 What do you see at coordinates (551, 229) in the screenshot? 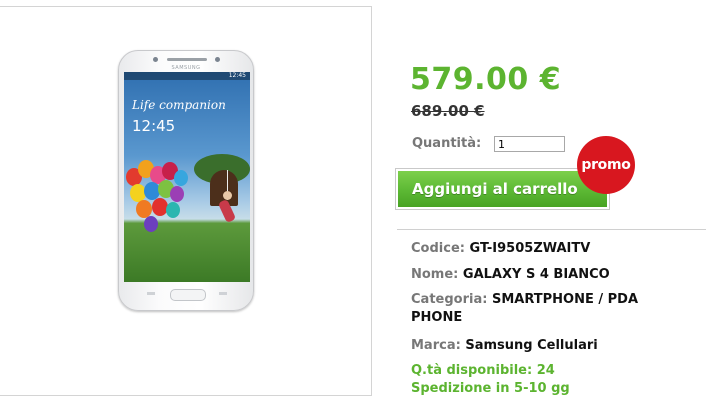
I see `details-divider` at bounding box center [551, 229].